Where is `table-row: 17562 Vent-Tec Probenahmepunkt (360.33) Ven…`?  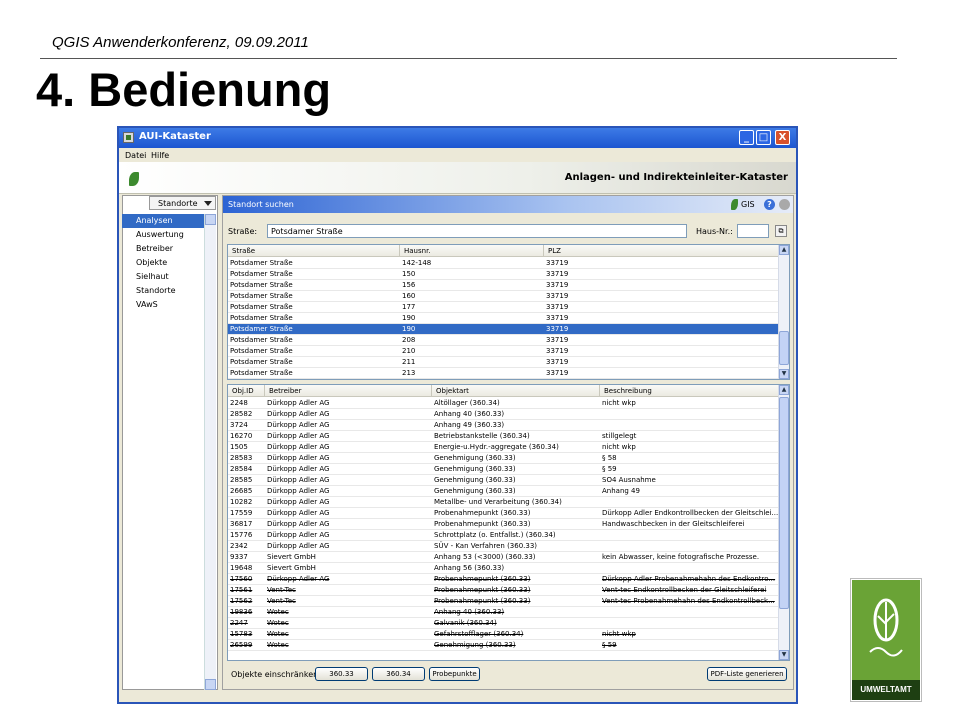
table-row: 17562 Vent-Tec Probenahmepunkt (360.33) Ven… is located at coordinates (504, 601).